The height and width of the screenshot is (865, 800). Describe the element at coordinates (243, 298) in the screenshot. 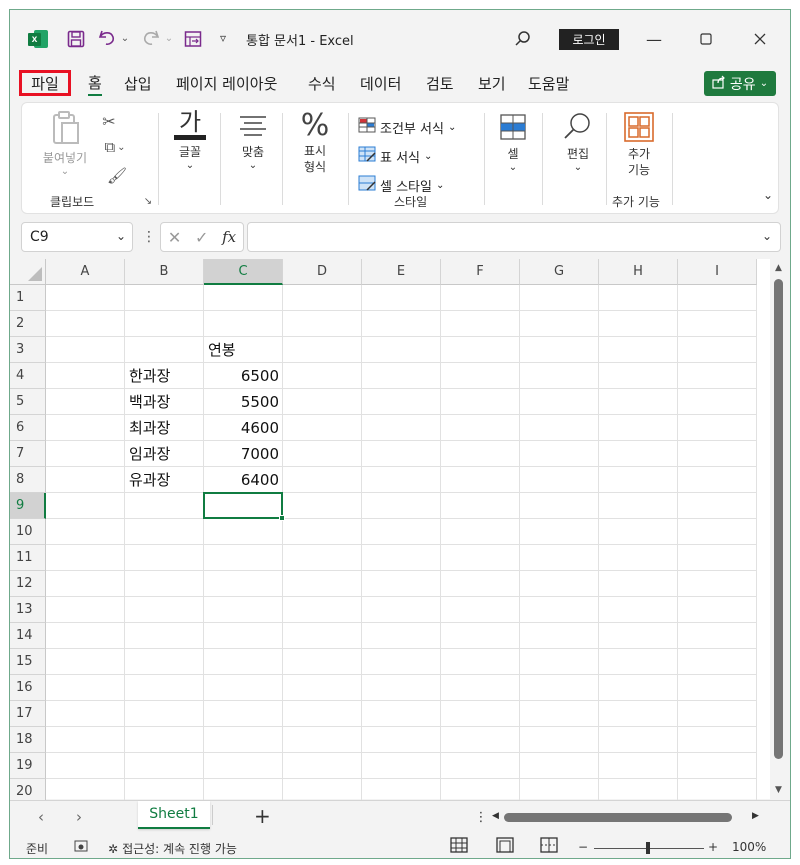

I see `cell-c1` at that location.